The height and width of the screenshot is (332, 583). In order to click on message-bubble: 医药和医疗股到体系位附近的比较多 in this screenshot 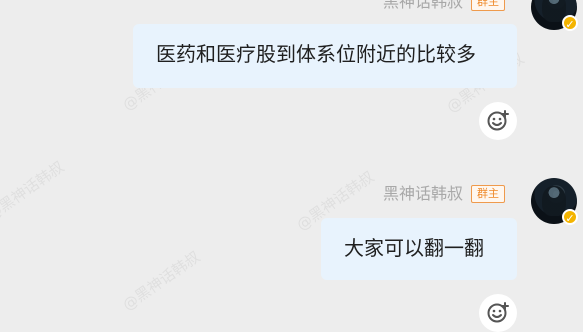, I will do `click(325, 56)`.